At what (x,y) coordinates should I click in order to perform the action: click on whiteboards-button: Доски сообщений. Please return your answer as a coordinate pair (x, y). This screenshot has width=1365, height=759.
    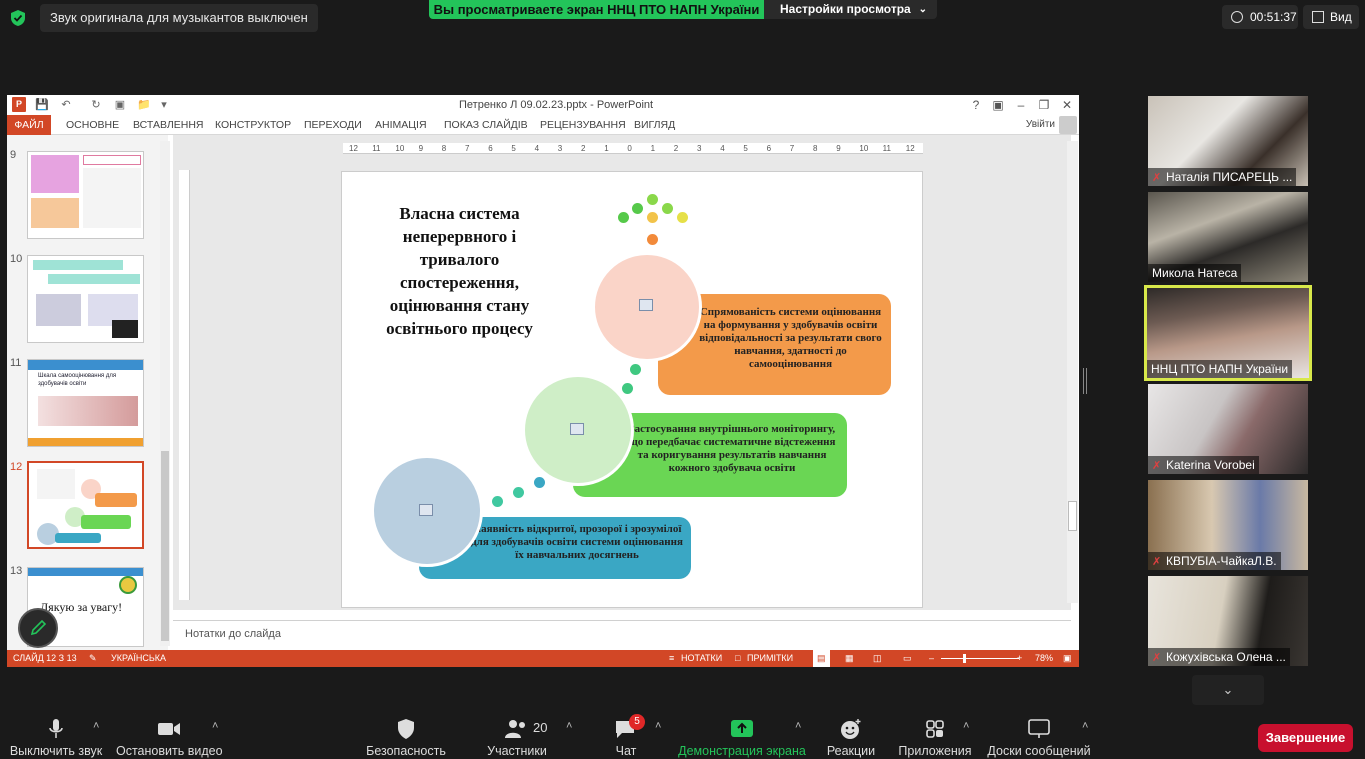
    Looking at the image, I should click on (1039, 738).